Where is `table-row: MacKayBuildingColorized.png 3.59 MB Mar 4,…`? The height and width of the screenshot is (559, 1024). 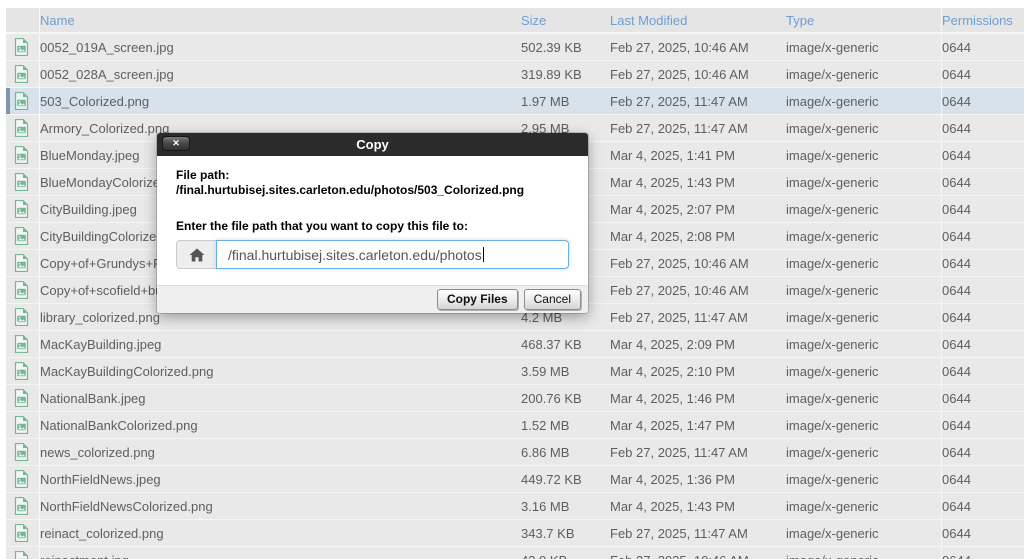
table-row: MacKayBuildingColorized.png 3.59 MB Mar 4,… is located at coordinates (515, 371).